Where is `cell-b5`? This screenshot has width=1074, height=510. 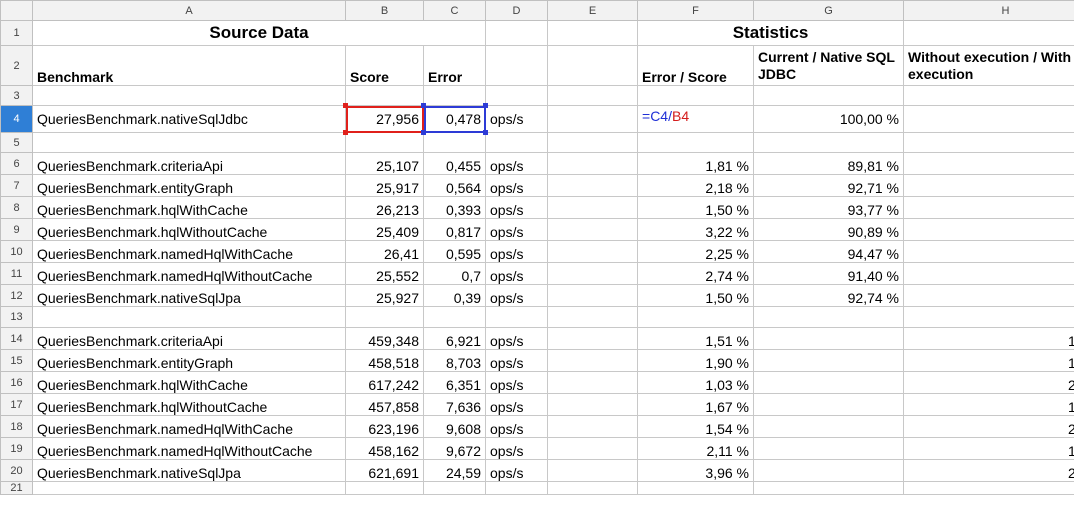
cell-b5 is located at coordinates (384, 142).